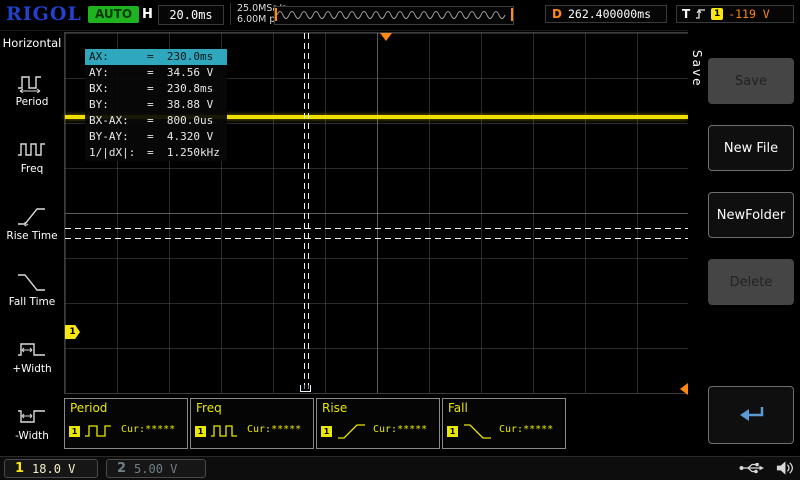  Describe the element at coordinates (32, 235) in the screenshot. I see `menu-item-label: Rise Time` at that location.